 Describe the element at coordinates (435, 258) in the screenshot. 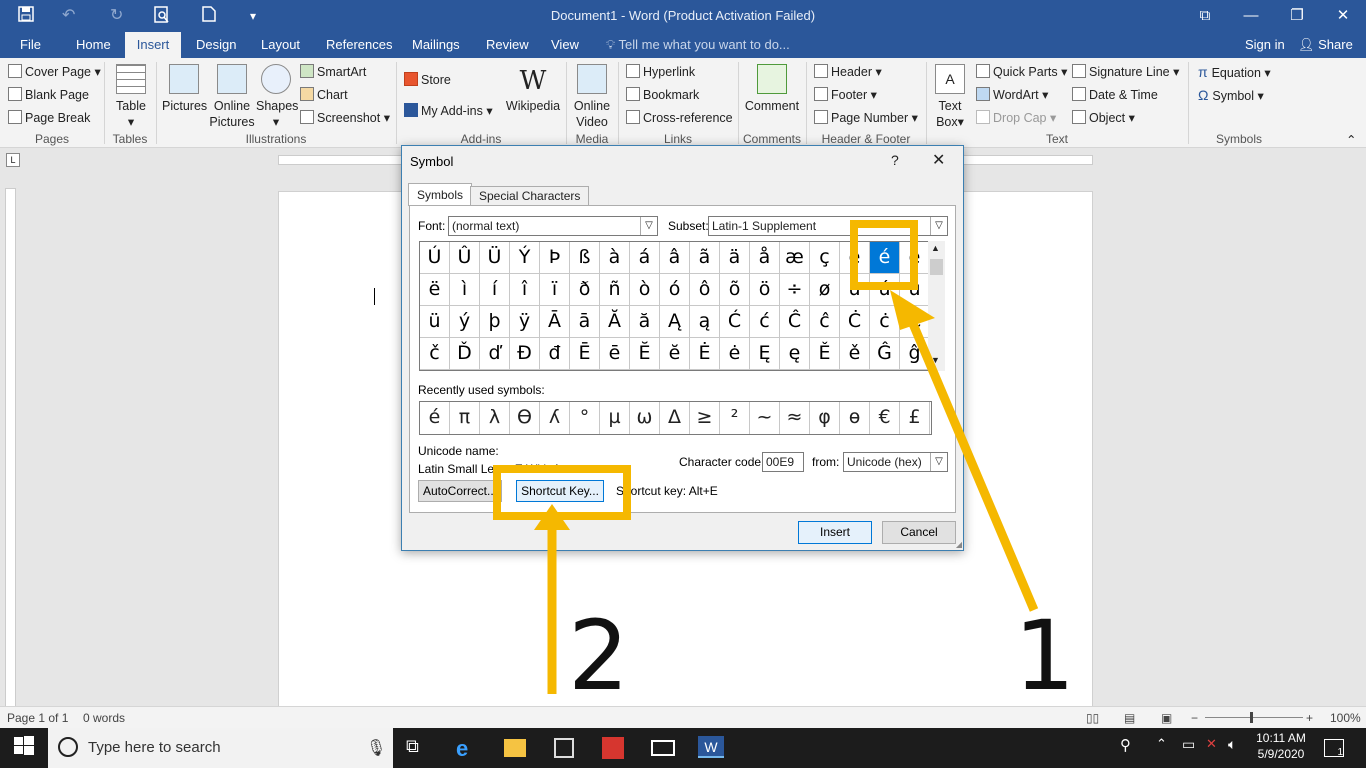

I see `symbol-cell: Ú` at that location.